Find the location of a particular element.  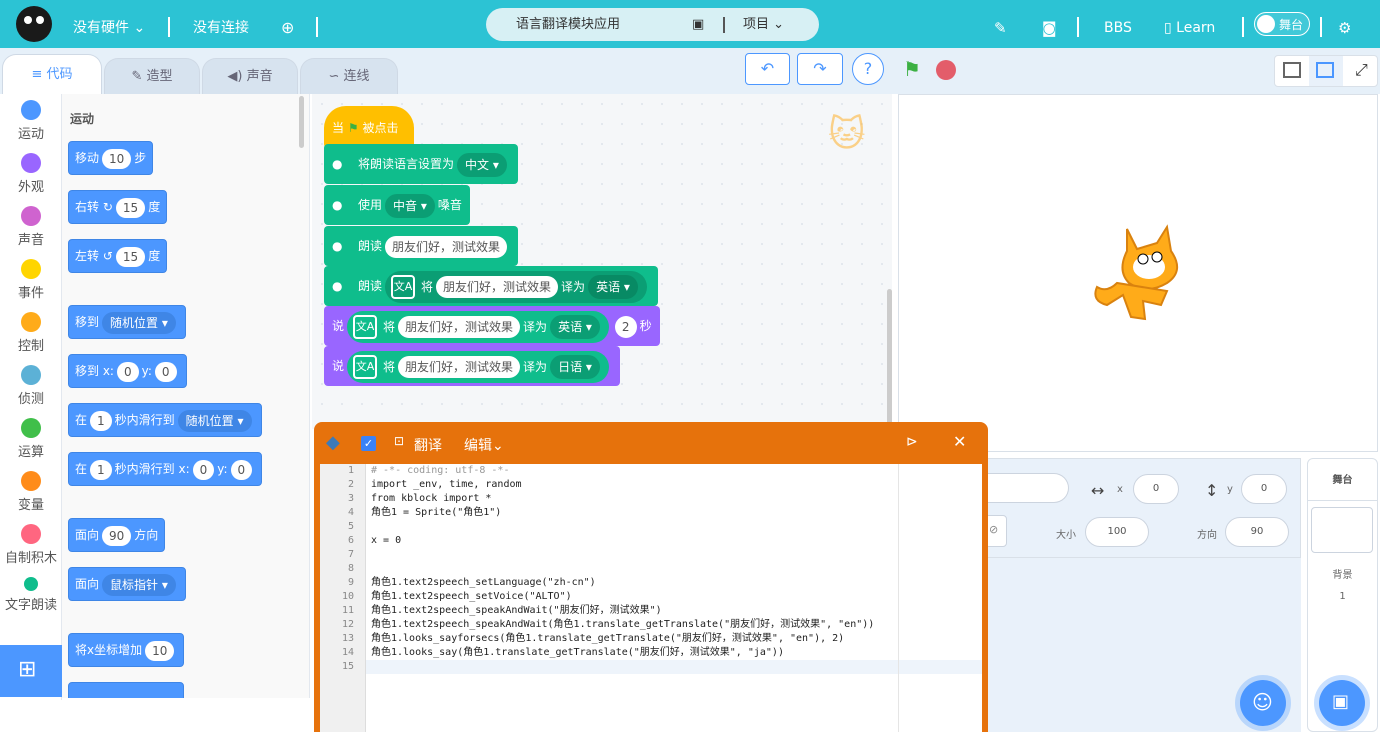

stage-toggle: 舞台 is located at coordinates (1282, 24).